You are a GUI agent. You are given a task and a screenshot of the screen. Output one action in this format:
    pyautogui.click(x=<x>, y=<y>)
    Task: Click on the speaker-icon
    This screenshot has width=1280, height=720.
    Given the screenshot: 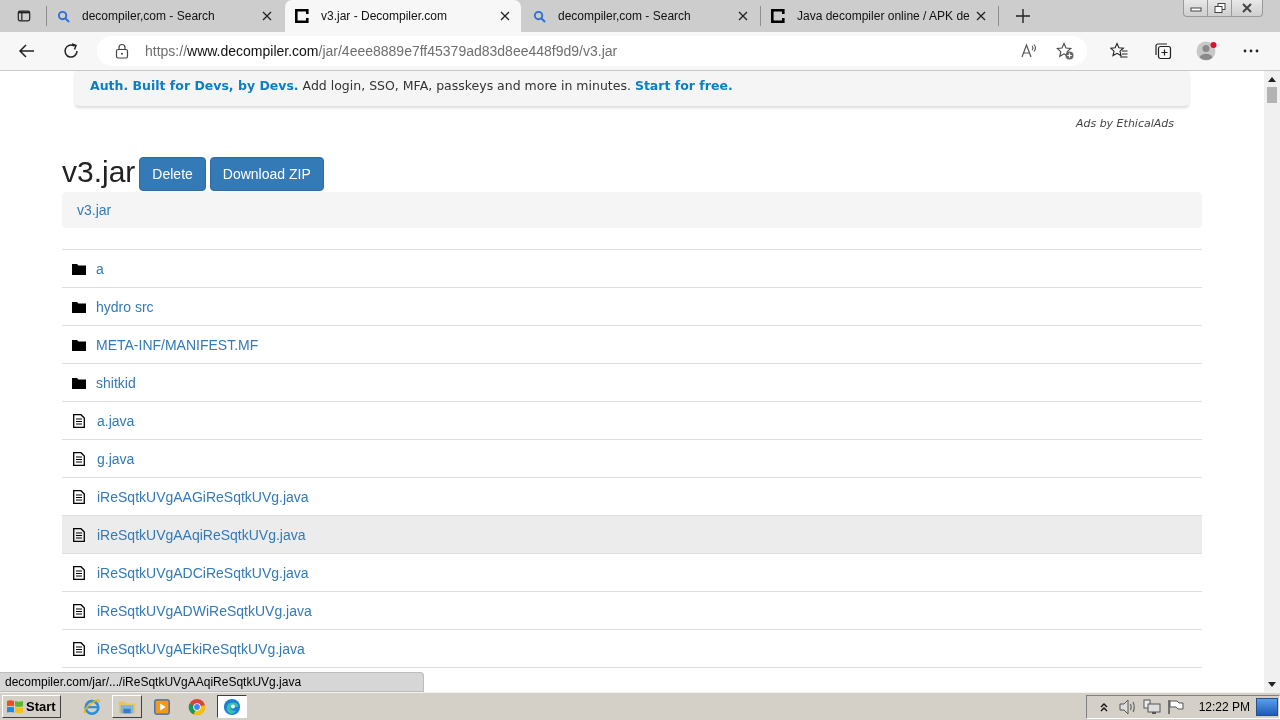 What is the action you would take?
    pyautogui.click(x=1127, y=706)
    